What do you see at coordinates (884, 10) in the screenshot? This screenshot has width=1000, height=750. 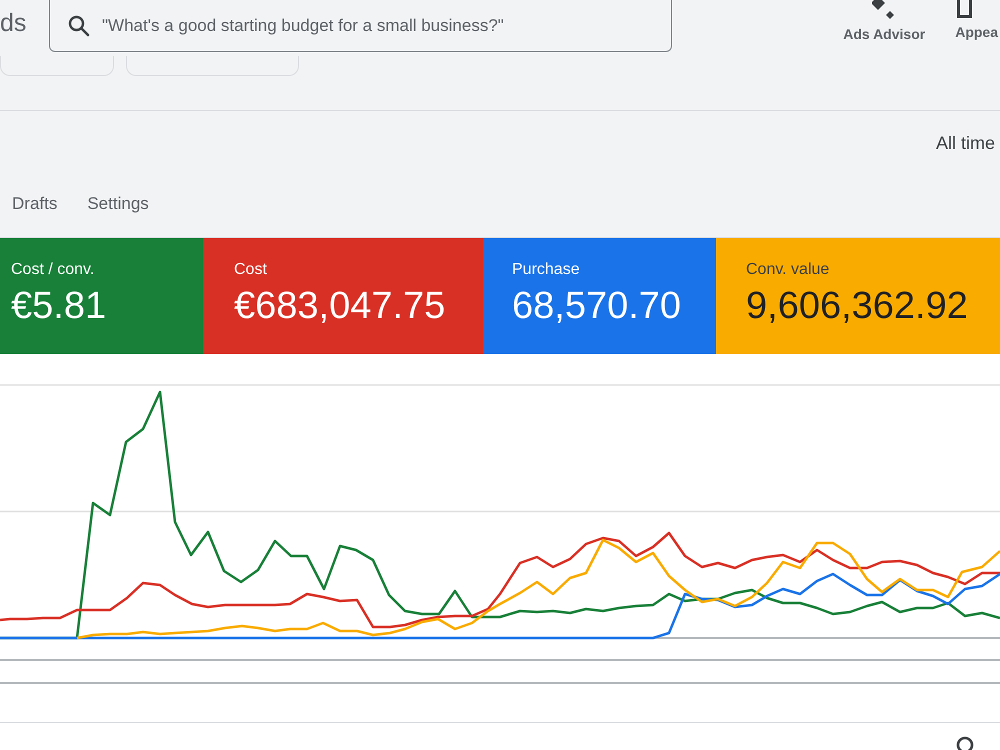 I see `diamond-sparkle-icon` at bounding box center [884, 10].